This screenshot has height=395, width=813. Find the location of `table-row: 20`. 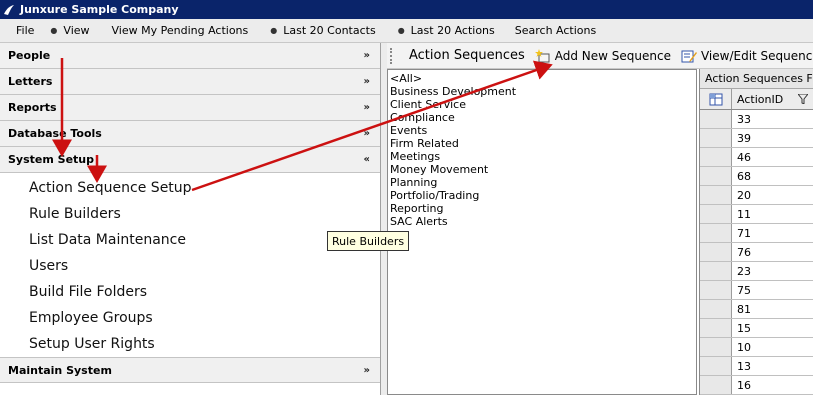

table-row: 20 is located at coordinates (756, 195).